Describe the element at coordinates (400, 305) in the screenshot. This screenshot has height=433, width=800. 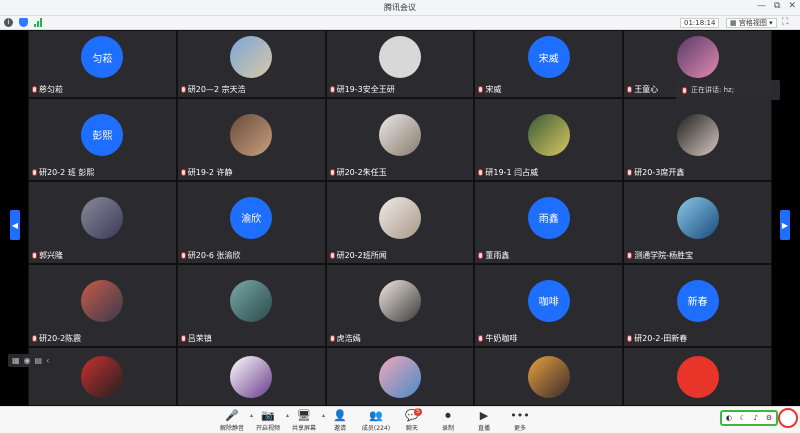
I see `participant-tile: 虎浩嫣` at that location.